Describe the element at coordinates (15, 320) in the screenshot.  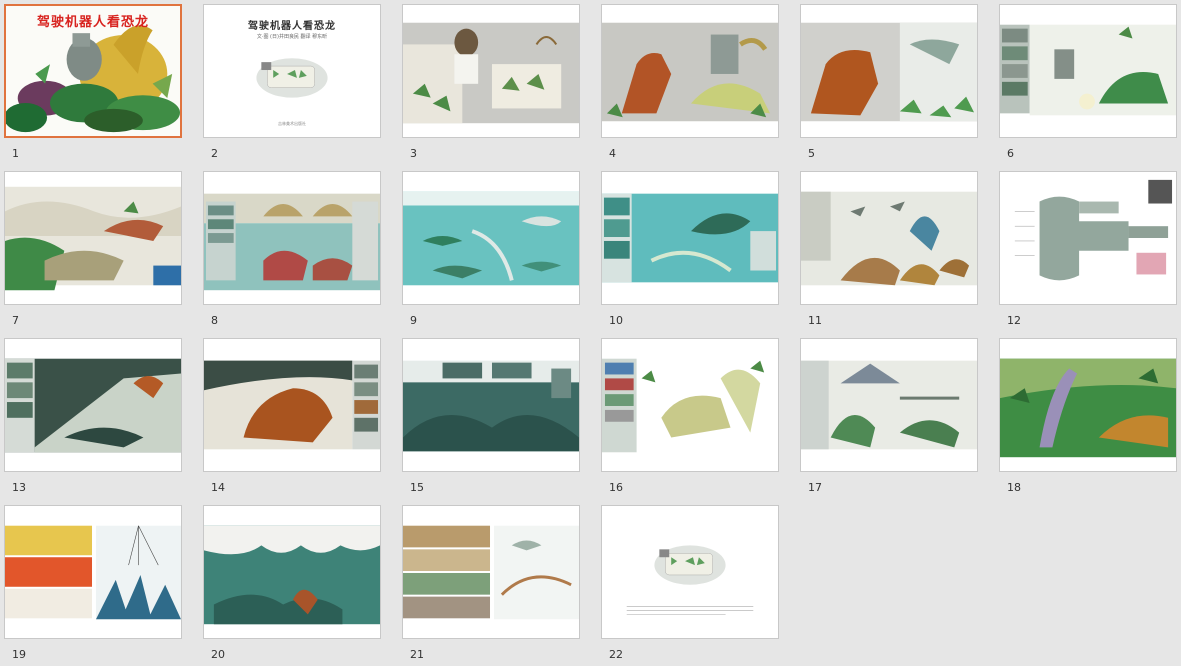
I see `slide-number: 7` at that location.